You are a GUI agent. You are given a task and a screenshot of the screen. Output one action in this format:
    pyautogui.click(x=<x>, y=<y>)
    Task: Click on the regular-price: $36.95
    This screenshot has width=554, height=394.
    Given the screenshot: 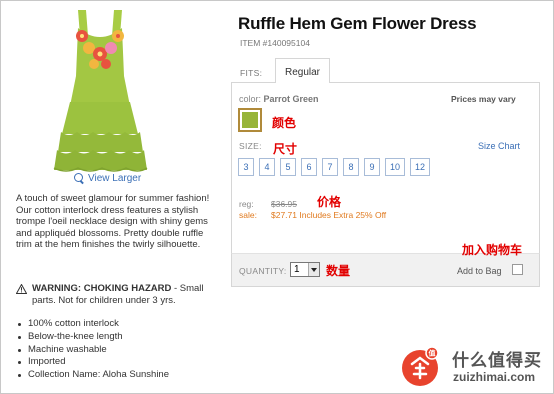 What is the action you would take?
    pyautogui.click(x=284, y=204)
    